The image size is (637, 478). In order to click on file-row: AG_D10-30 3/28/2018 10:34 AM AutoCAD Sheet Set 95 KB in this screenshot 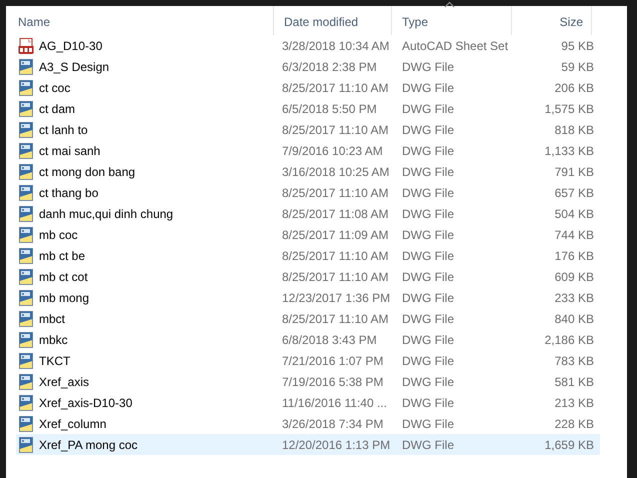, I will do `click(308, 45)`.